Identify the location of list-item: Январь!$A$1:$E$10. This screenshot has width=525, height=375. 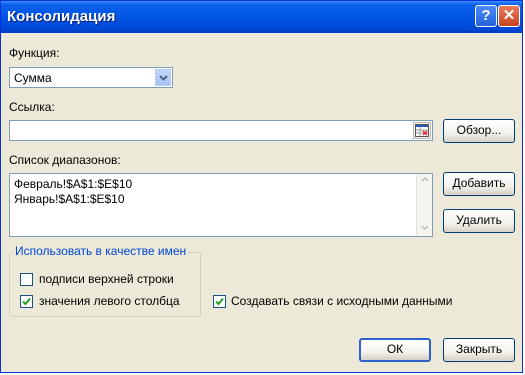
(69, 199).